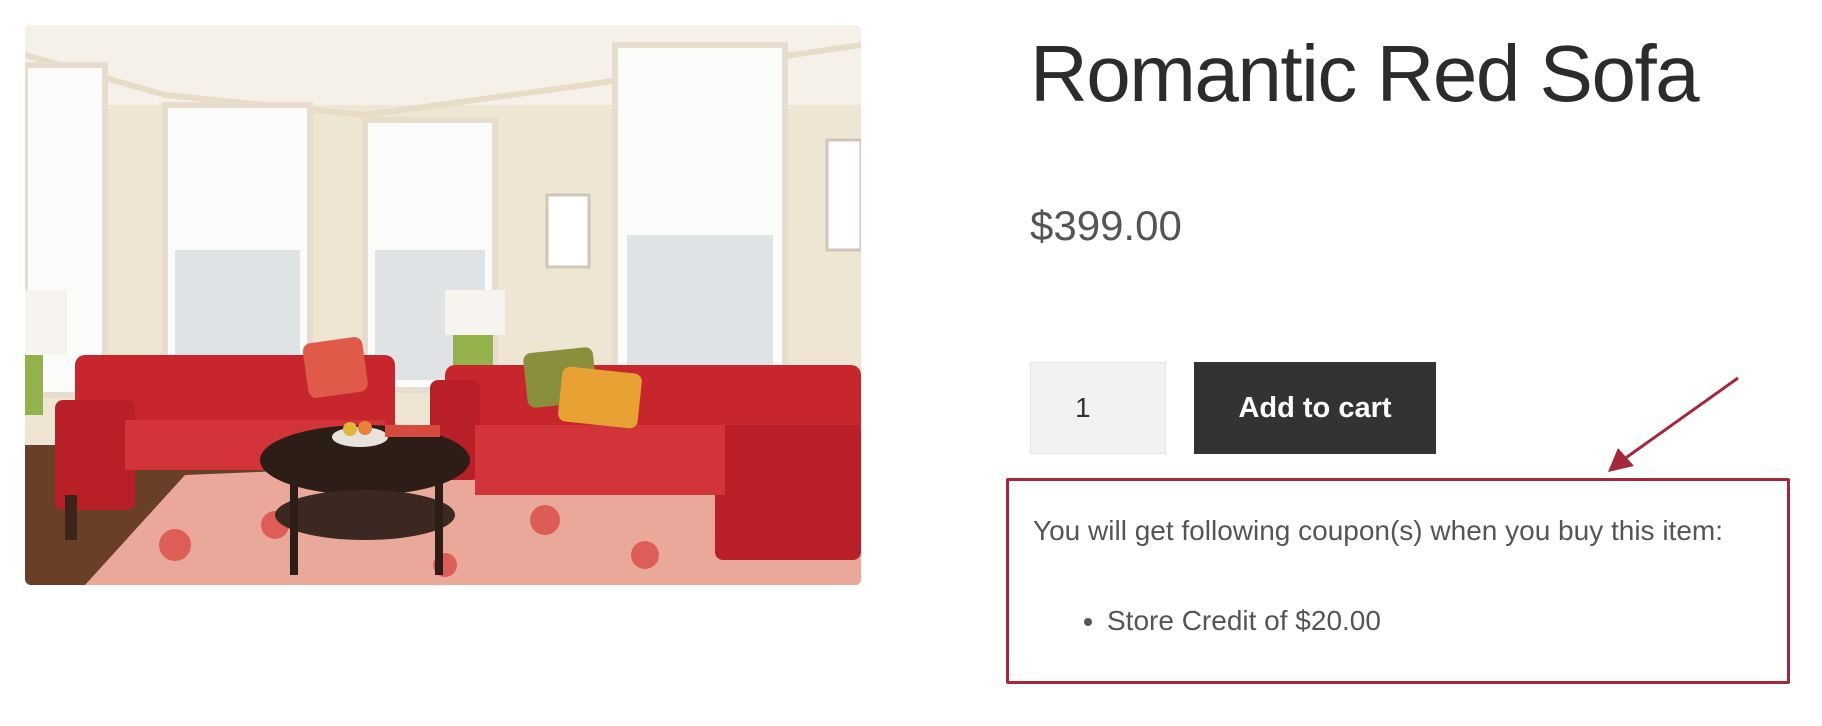 The width and height of the screenshot is (1822, 726). Describe the element at coordinates (1106, 225) in the screenshot. I see `product-price: $399.00` at that location.